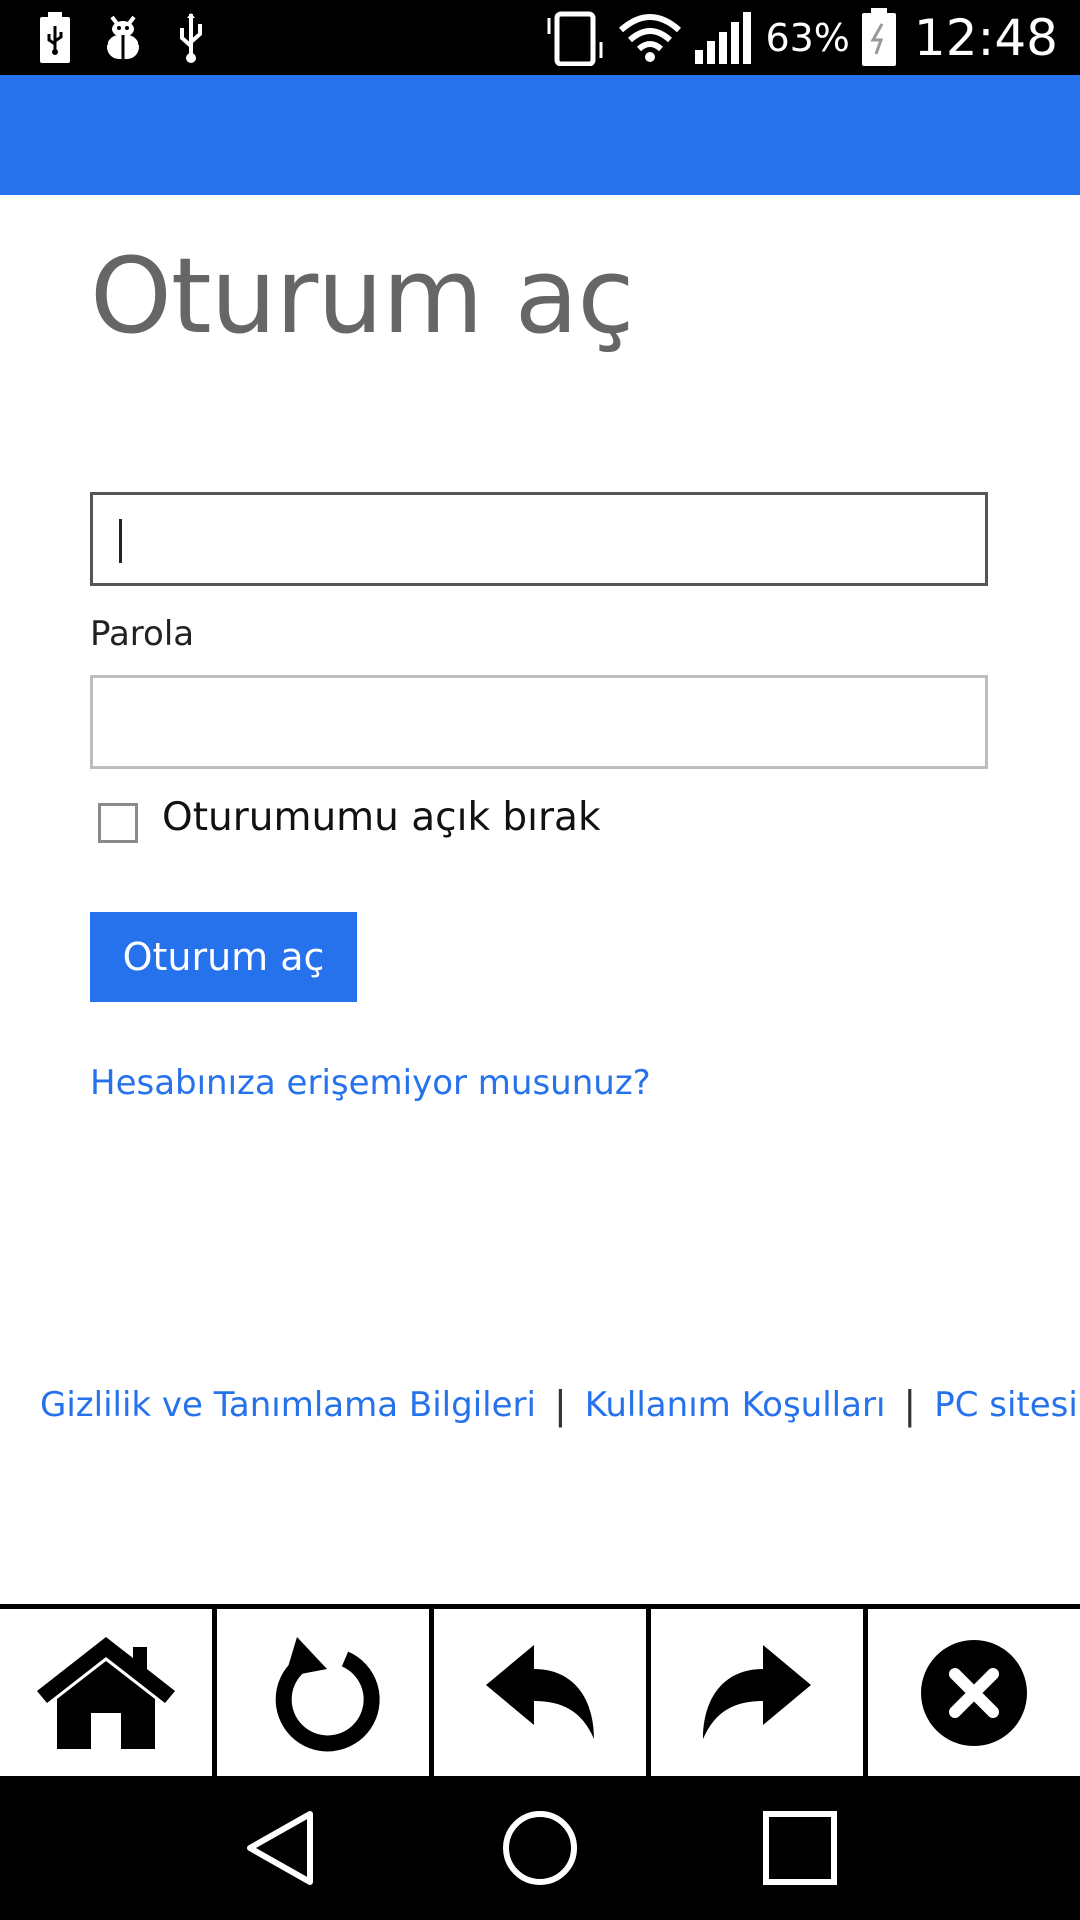 Image resolution: width=1080 pixels, height=1920 pixels. Describe the element at coordinates (223, 957) in the screenshot. I see `sign-in-button: Oturum aç` at that location.